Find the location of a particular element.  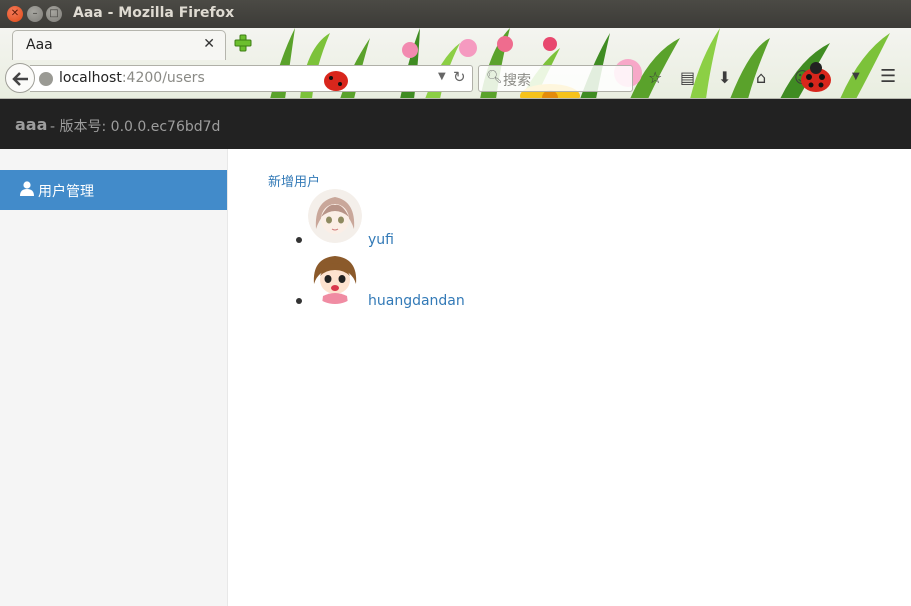

globe-icon is located at coordinates (46, 79).